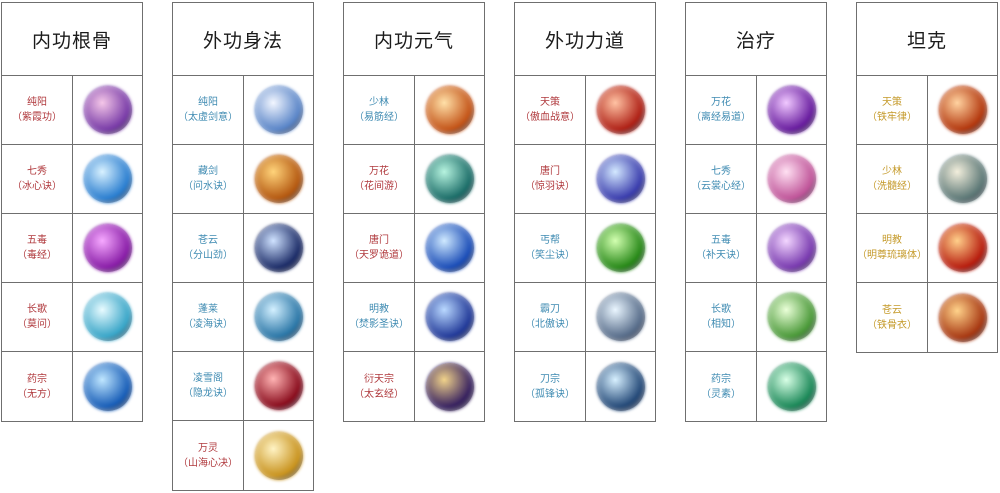 The image size is (1000, 493). I want to click on class-row: 少林 （易筋经）, so click(414, 110).